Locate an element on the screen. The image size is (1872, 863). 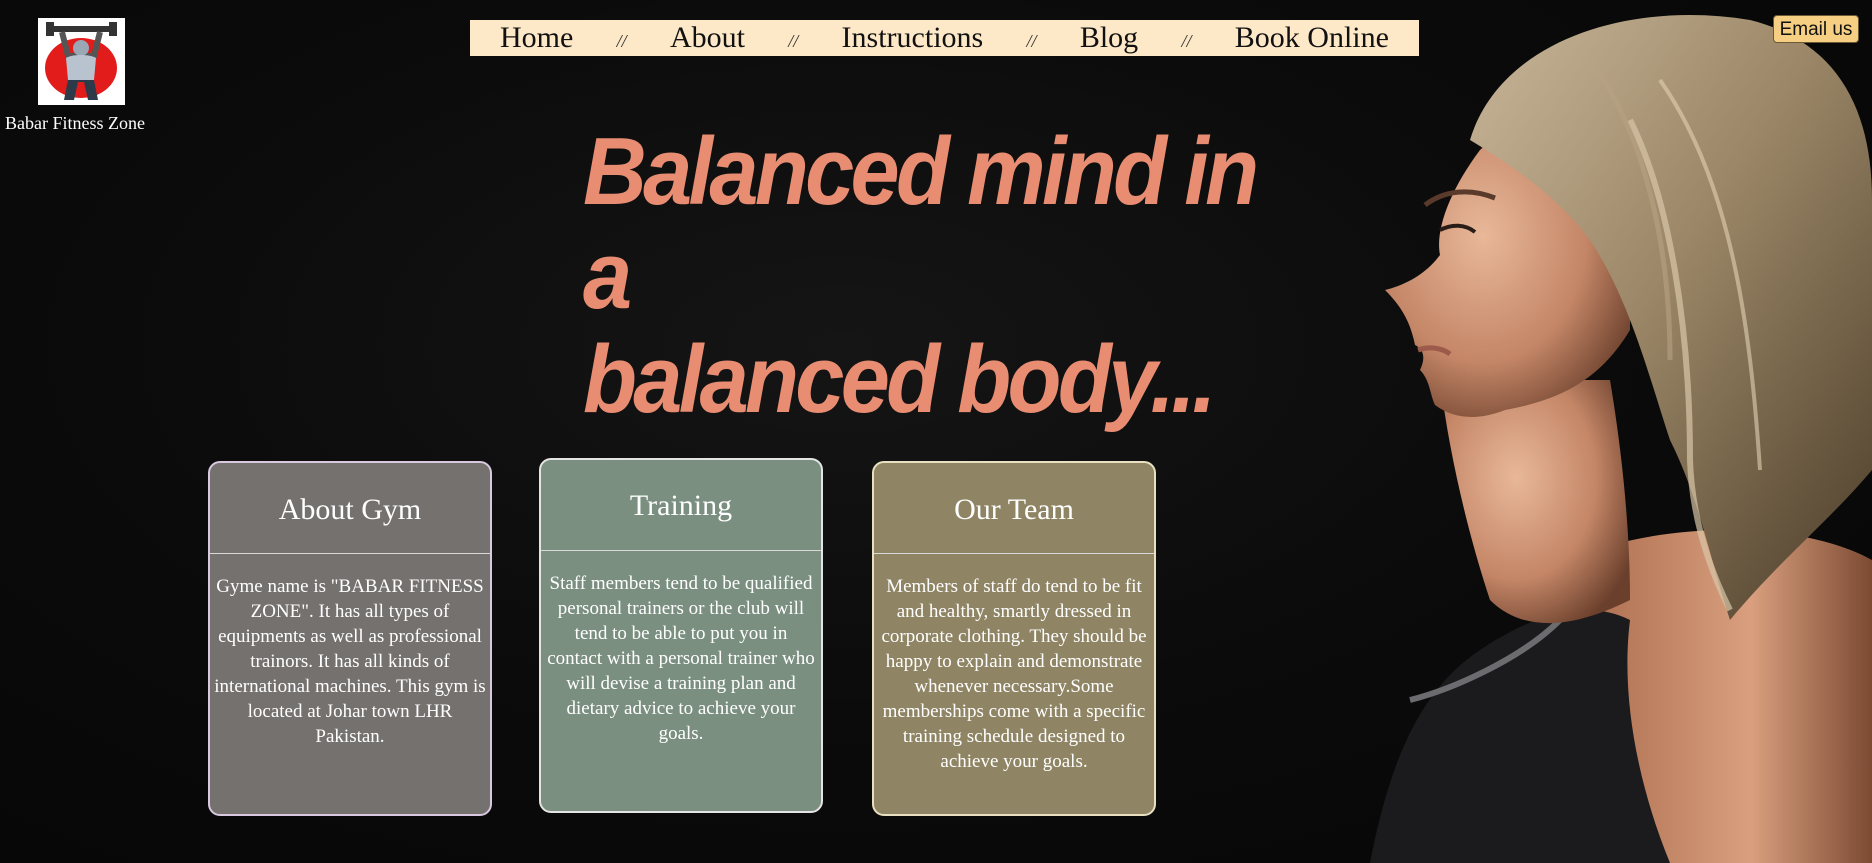
hero-headline-line1: Balanced mind in a is located at coordinates (921, 223).